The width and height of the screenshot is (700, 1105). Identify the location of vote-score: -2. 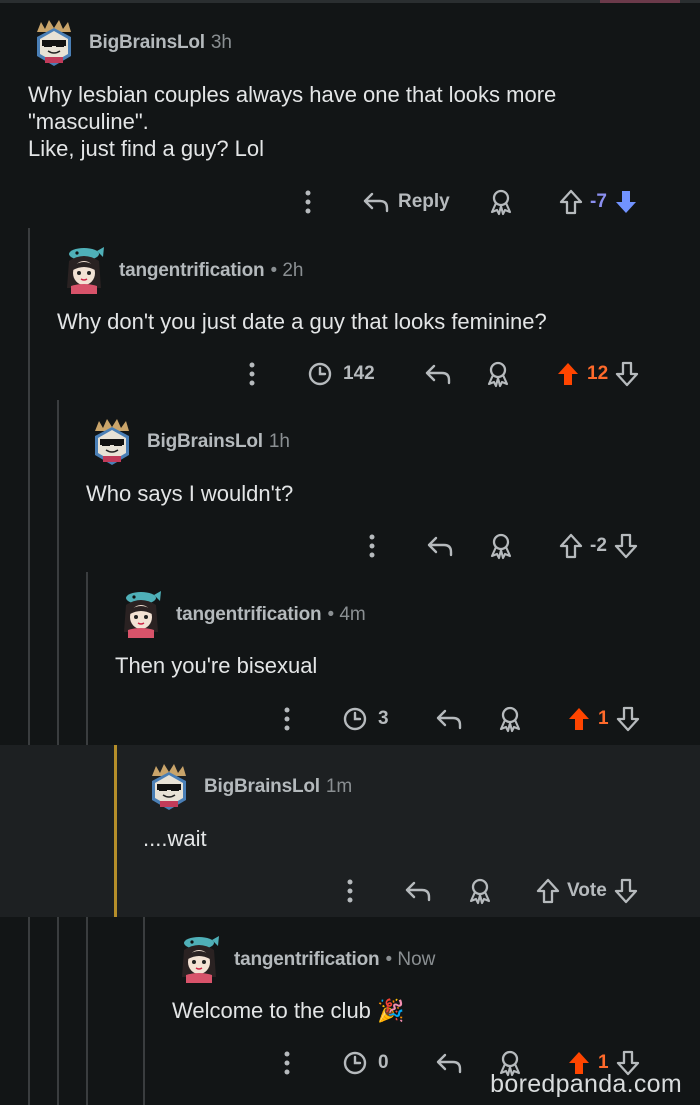
(598, 545).